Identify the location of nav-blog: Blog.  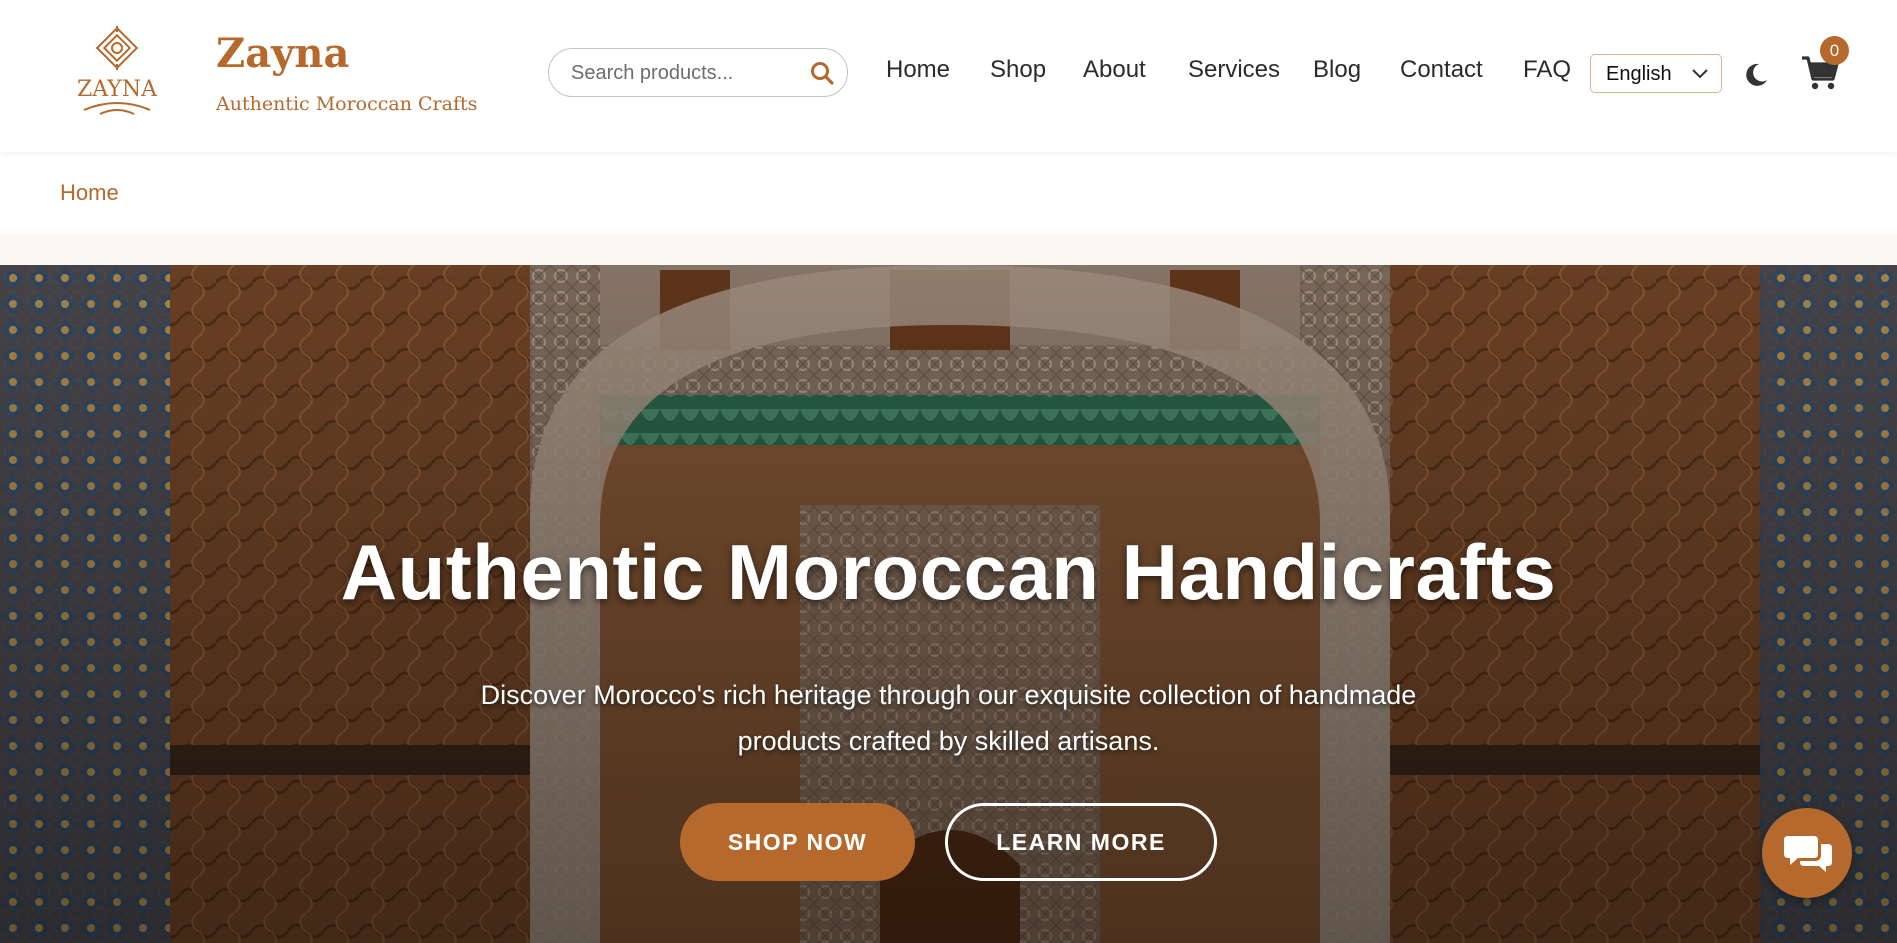
(1337, 74).